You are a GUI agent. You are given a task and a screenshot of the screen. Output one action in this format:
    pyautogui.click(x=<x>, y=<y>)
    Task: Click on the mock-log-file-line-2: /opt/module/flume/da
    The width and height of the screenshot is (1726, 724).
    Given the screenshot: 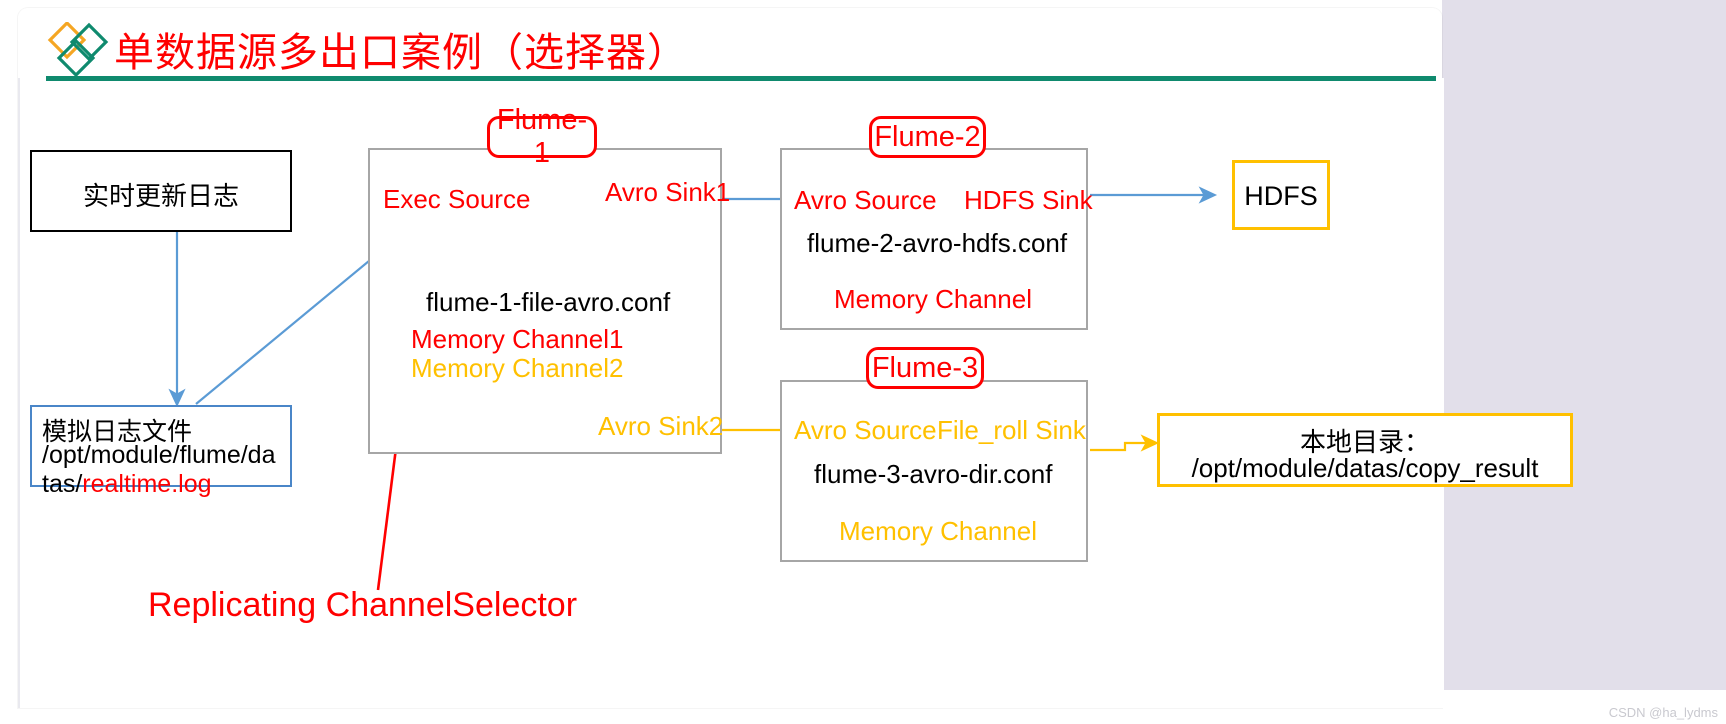 What is the action you would take?
    pyautogui.click(x=159, y=455)
    